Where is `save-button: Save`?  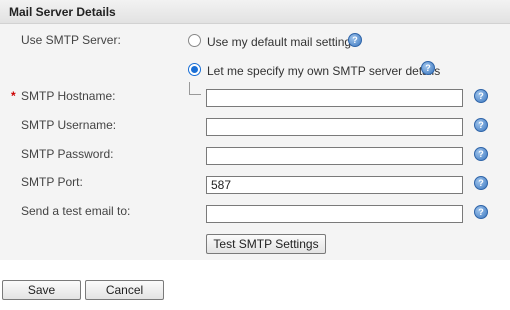 save-button: Save is located at coordinates (41, 290).